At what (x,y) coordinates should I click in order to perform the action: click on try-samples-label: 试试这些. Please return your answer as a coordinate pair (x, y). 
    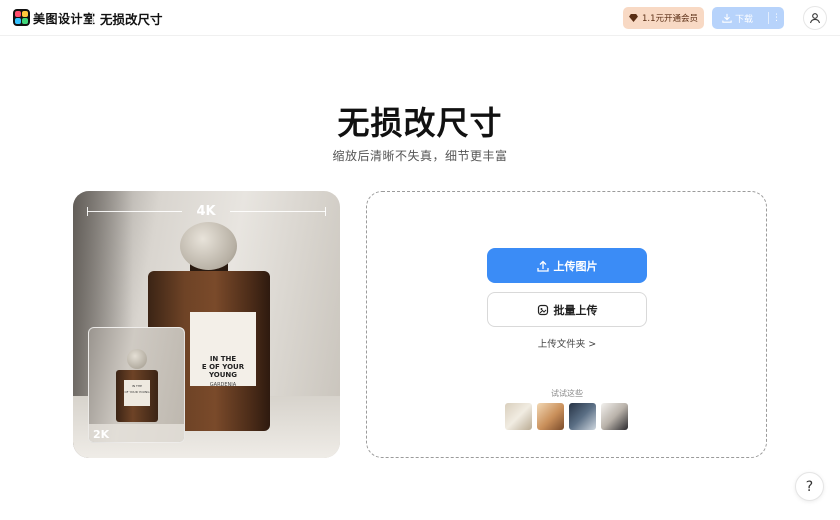
    Looking at the image, I should click on (567, 393).